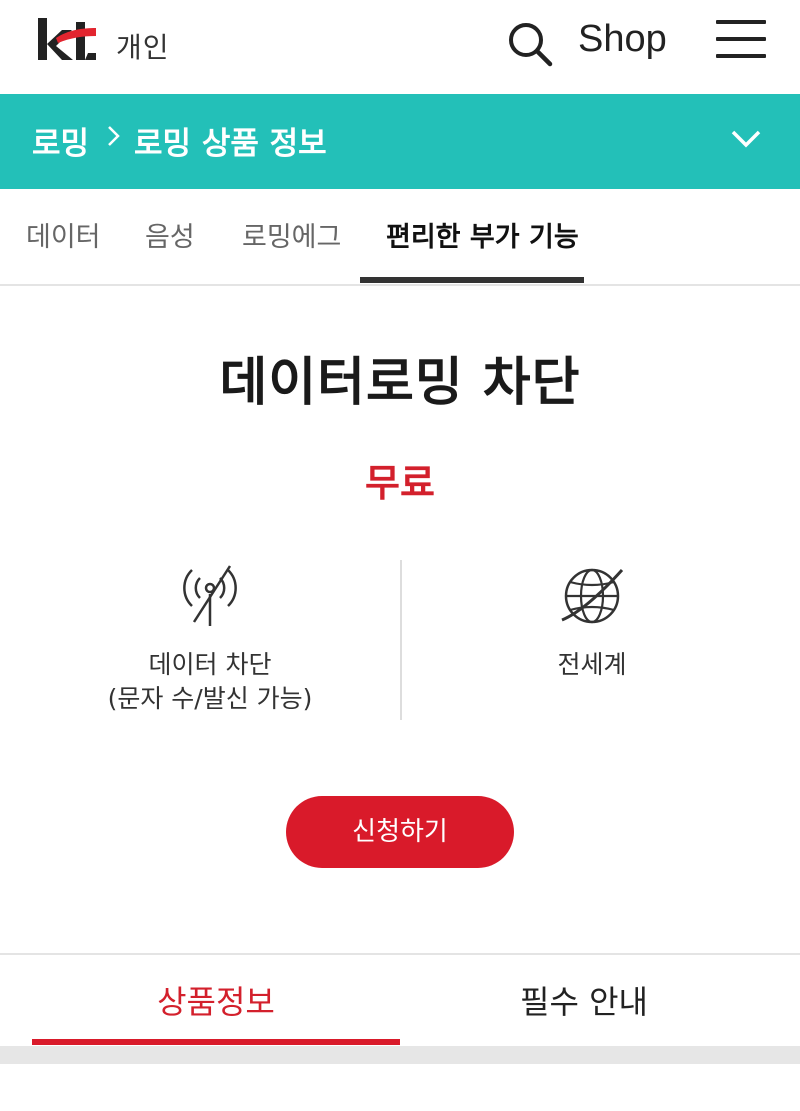  I want to click on tab-required-notice: 필수 안내, so click(584, 1000).